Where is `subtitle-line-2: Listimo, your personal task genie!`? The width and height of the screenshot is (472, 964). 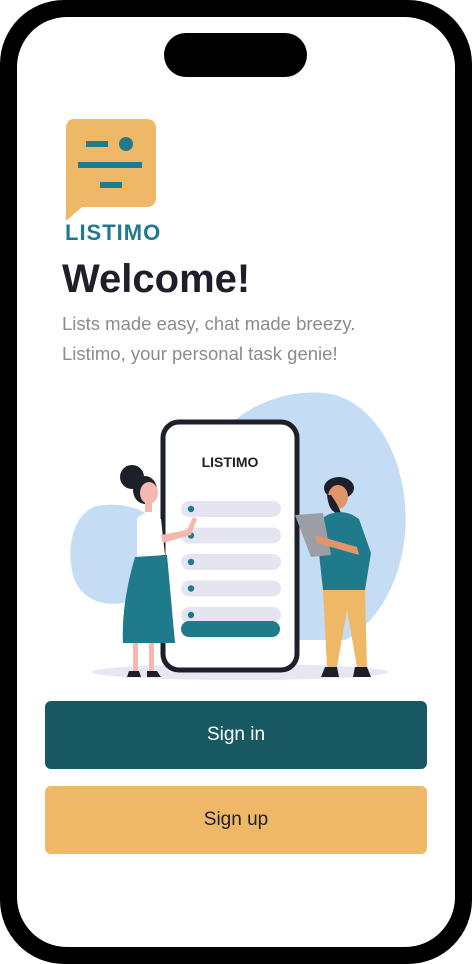 subtitle-line-2: Listimo, your personal task genie! is located at coordinates (200, 353).